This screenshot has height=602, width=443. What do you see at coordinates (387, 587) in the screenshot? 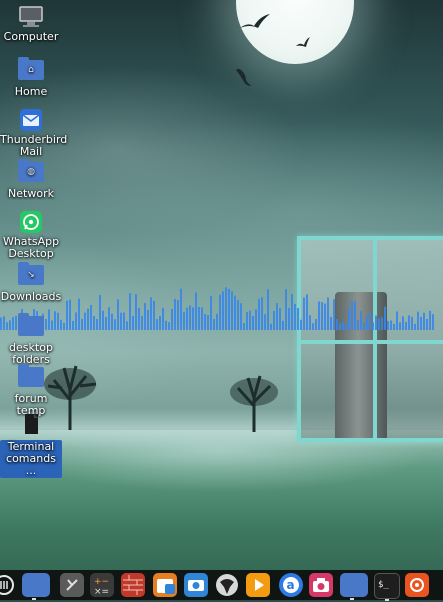
I see `terminal-icon: $_` at bounding box center [387, 587].